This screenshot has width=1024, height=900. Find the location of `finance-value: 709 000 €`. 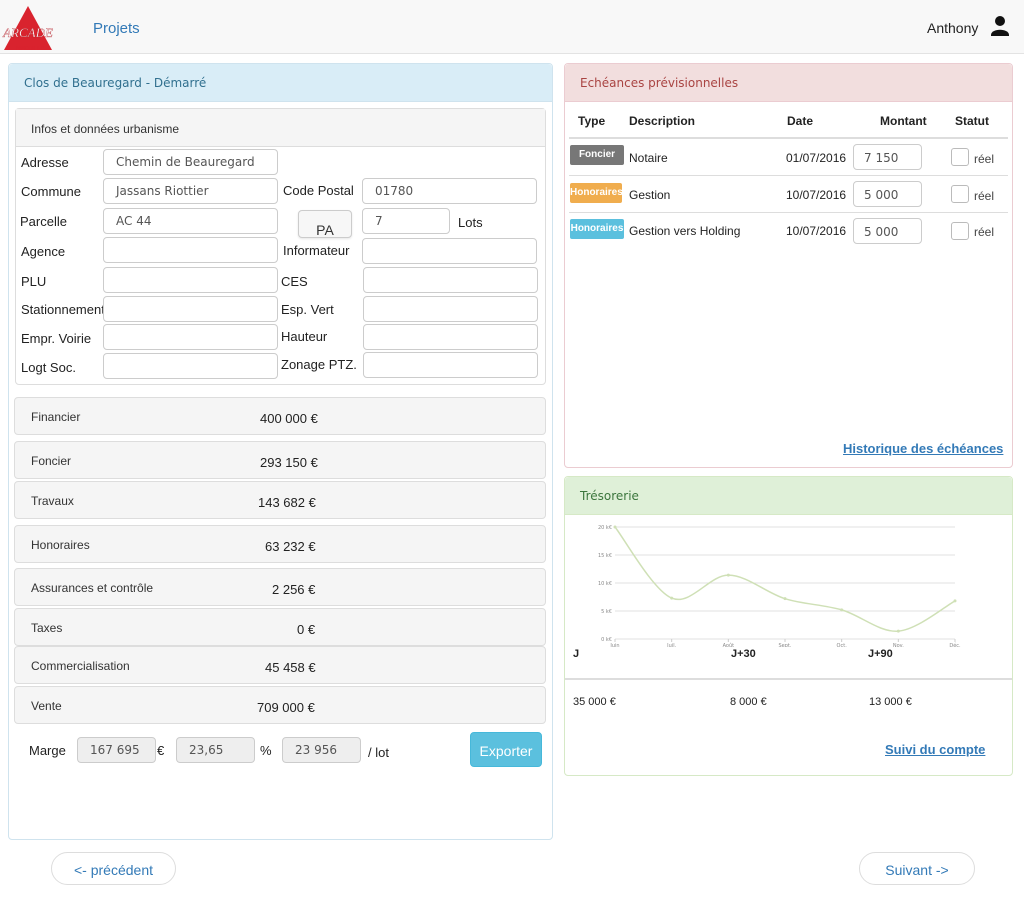

finance-value: 709 000 € is located at coordinates (286, 707).